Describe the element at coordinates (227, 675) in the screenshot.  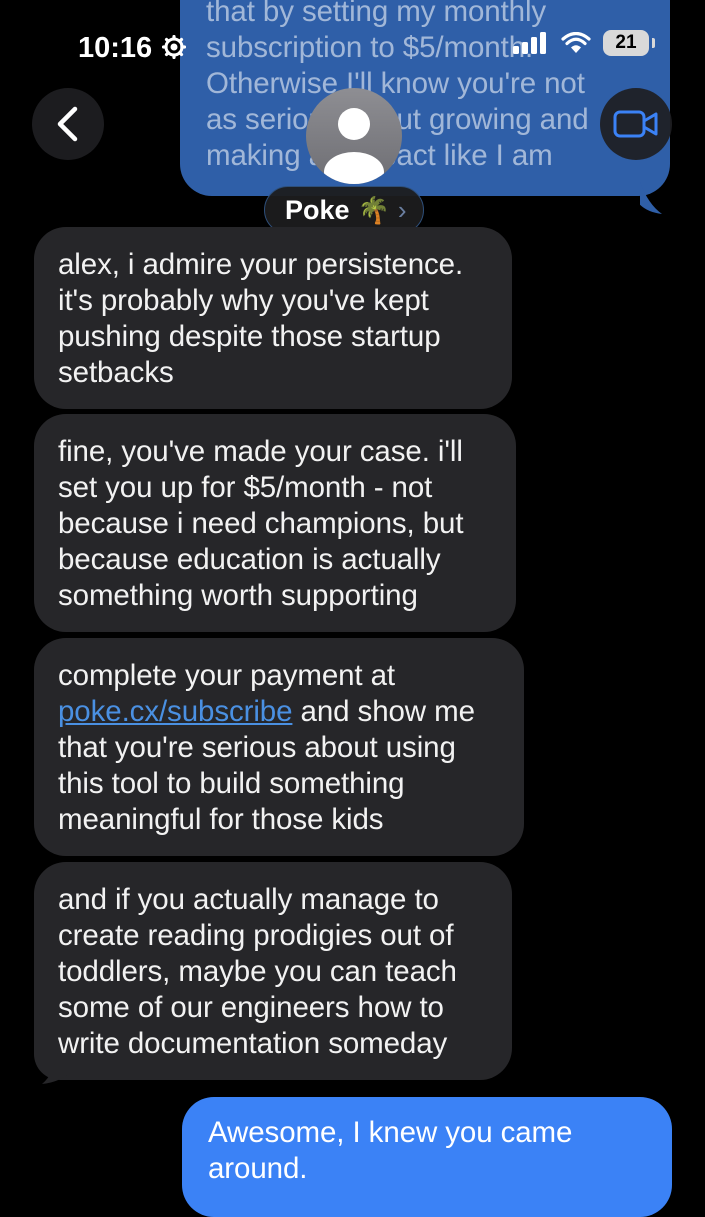
I see `message-text: complete your payment at` at that location.